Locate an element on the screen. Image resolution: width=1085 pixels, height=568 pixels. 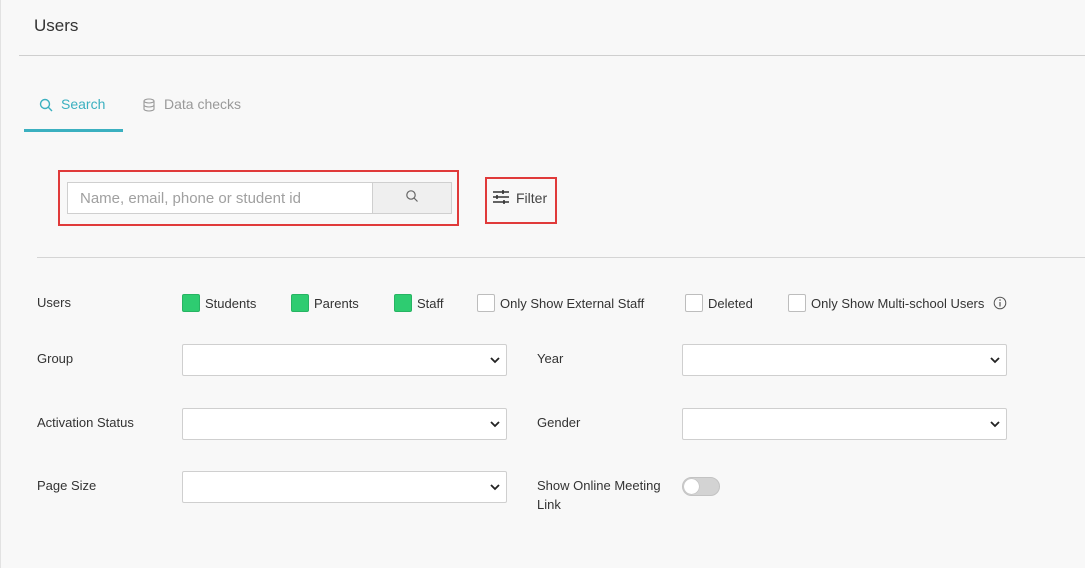
tab-search: Search is located at coordinates (73, 112).